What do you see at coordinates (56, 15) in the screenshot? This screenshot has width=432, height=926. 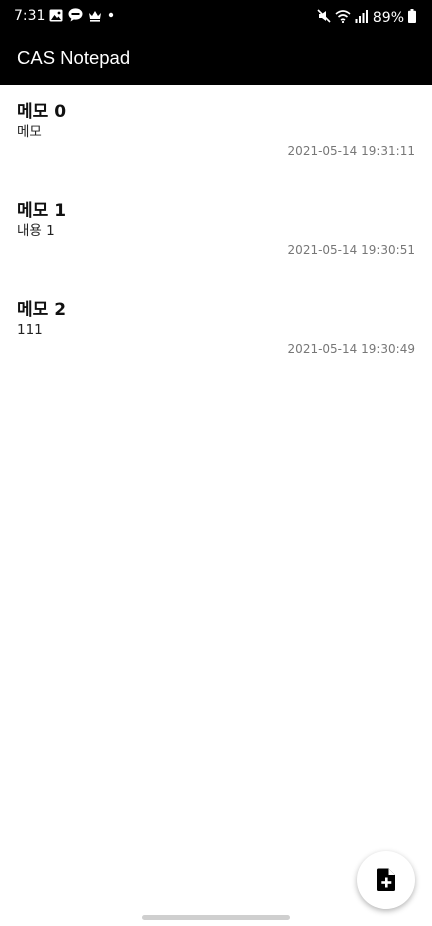 I see `gallery-icon` at bounding box center [56, 15].